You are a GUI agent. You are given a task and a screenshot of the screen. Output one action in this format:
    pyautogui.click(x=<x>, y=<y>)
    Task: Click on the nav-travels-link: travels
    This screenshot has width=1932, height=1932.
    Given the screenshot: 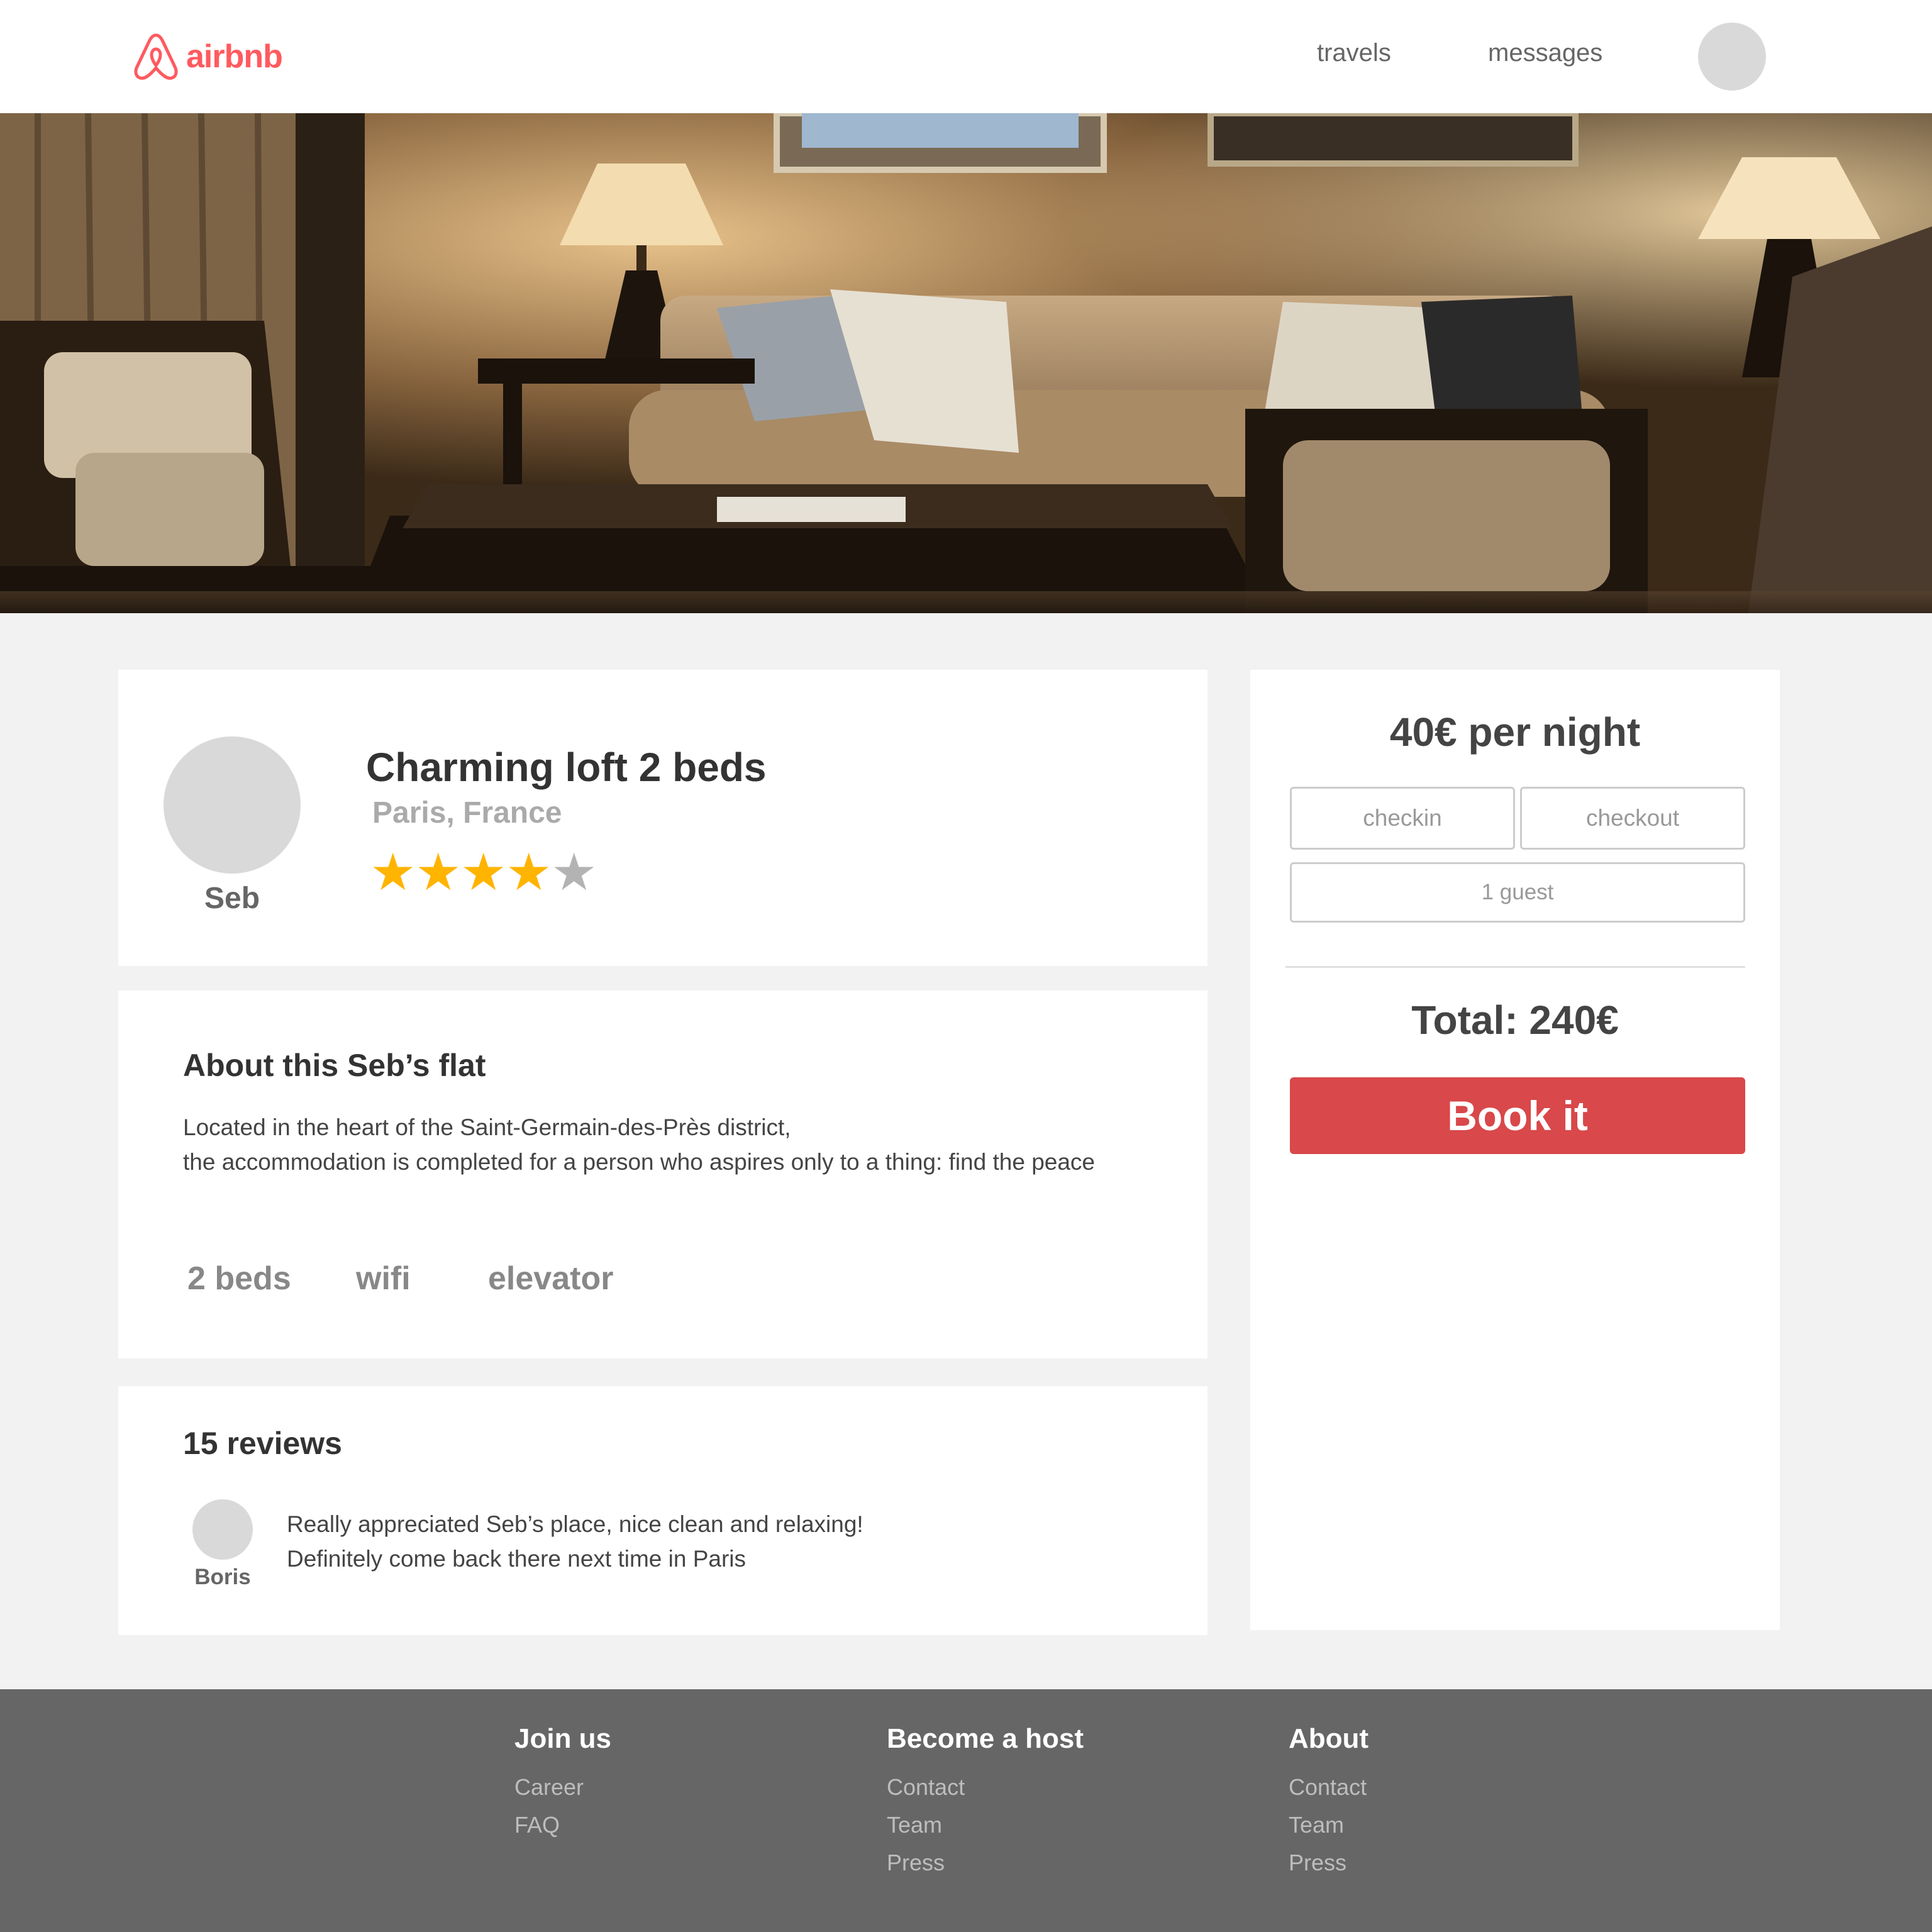 What is the action you would take?
    pyautogui.click(x=1354, y=53)
    